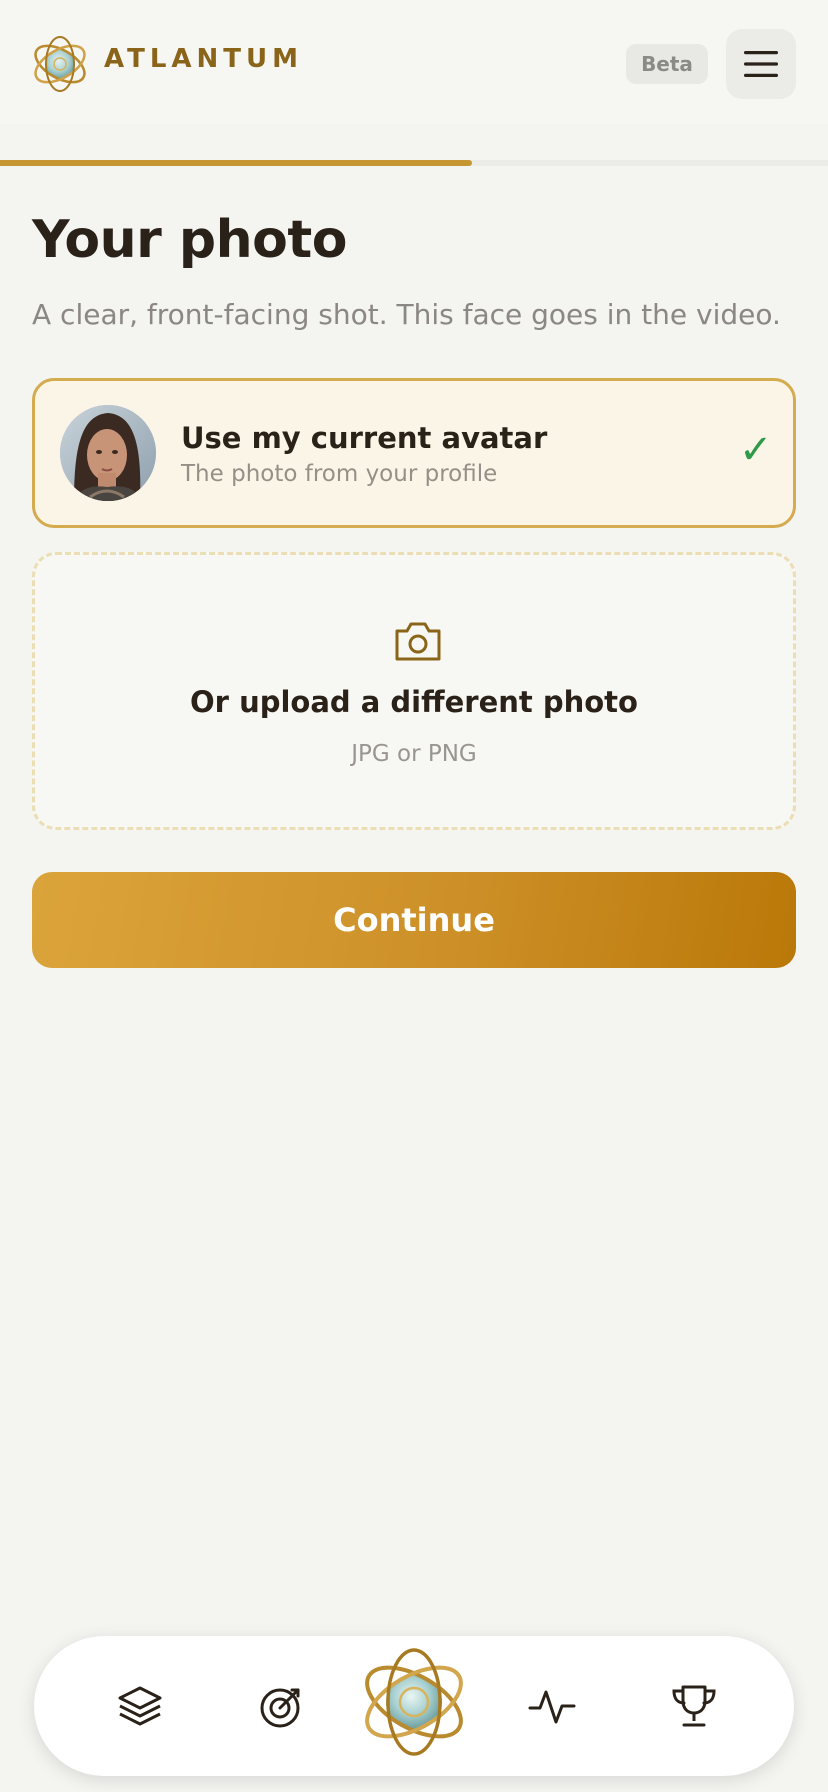  What do you see at coordinates (364, 438) in the screenshot?
I see `avatar-option-title: Use my current avatar` at bounding box center [364, 438].